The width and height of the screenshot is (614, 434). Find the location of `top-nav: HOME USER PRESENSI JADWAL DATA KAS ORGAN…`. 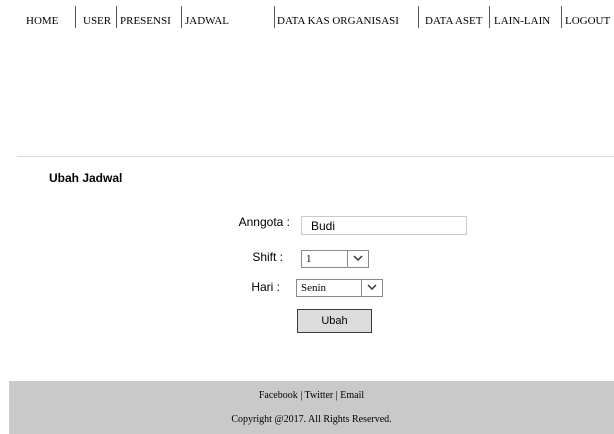

top-nav: HOME USER PRESENSI JADWAL DATA KAS ORGAN… is located at coordinates (307, 20).